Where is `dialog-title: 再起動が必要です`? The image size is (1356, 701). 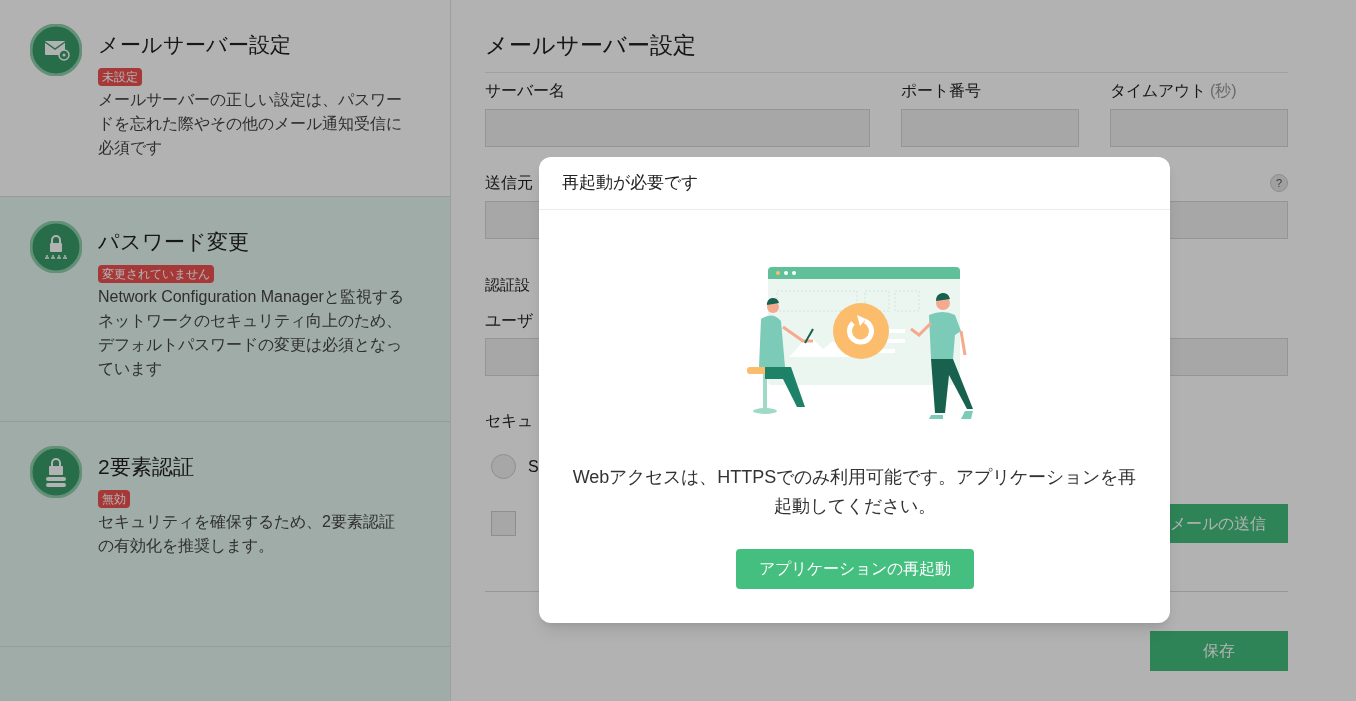
dialog-title: 再起動が必要です is located at coordinates (630, 183).